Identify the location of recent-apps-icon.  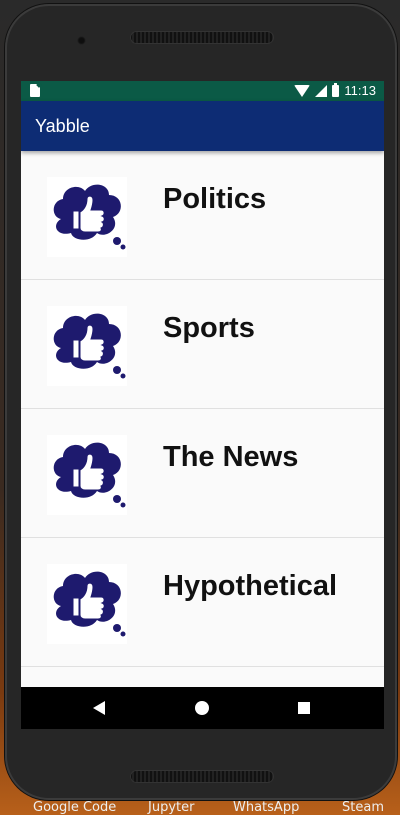
(304, 708).